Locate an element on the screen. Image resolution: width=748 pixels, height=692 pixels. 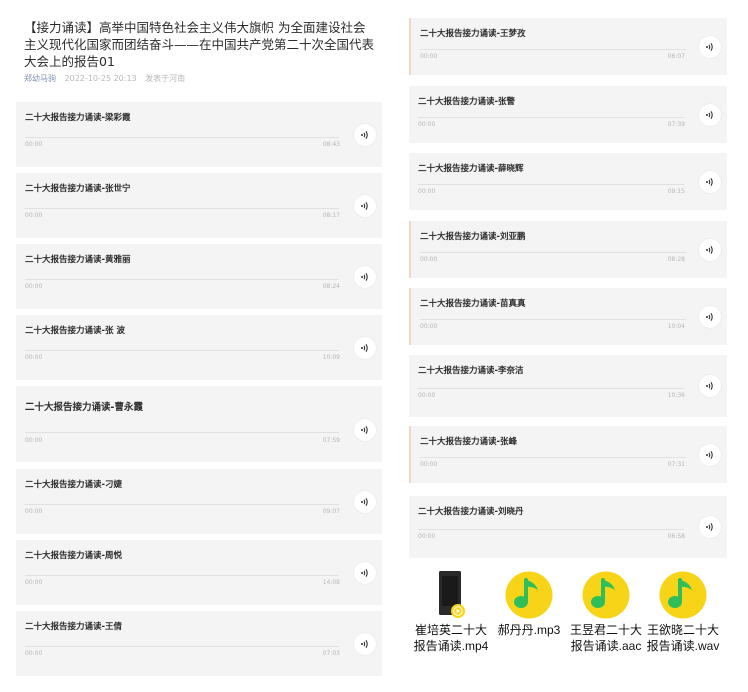
duration: 08:28 is located at coordinates (676, 259).